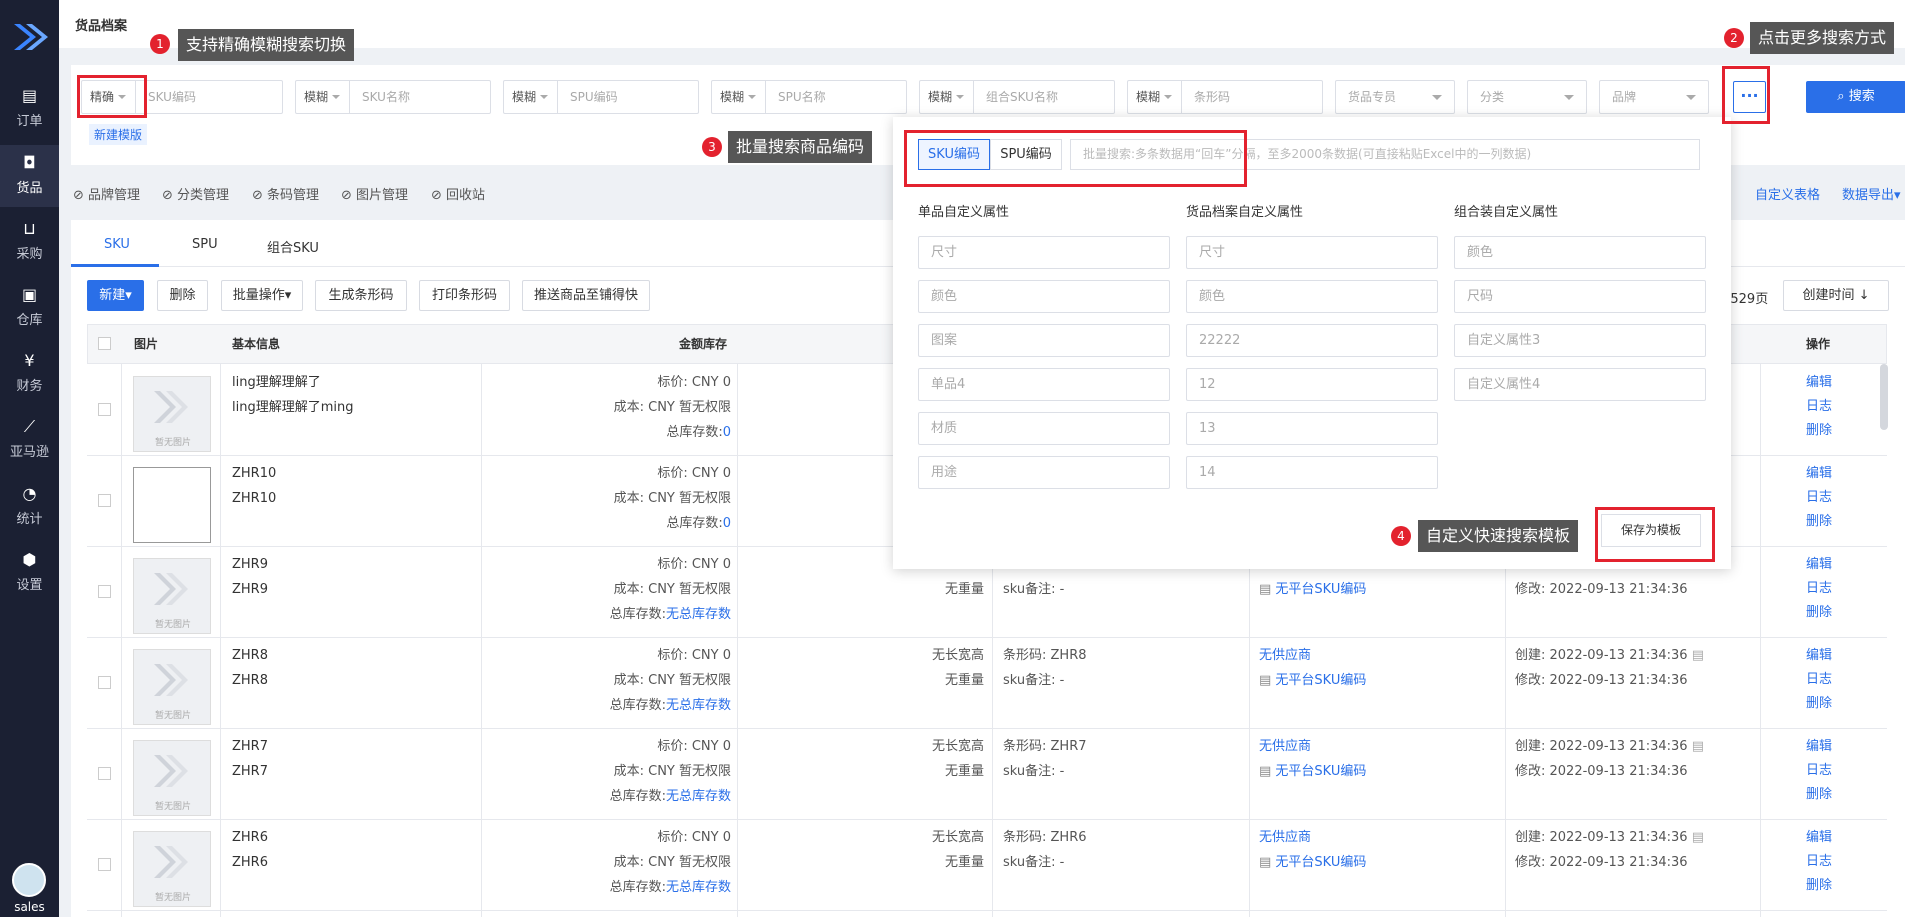  What do you see at coordinates (1580, 296) in the screenshot?
I see `custom-attr-input: 尺码` at bounding box center [1580, 296].